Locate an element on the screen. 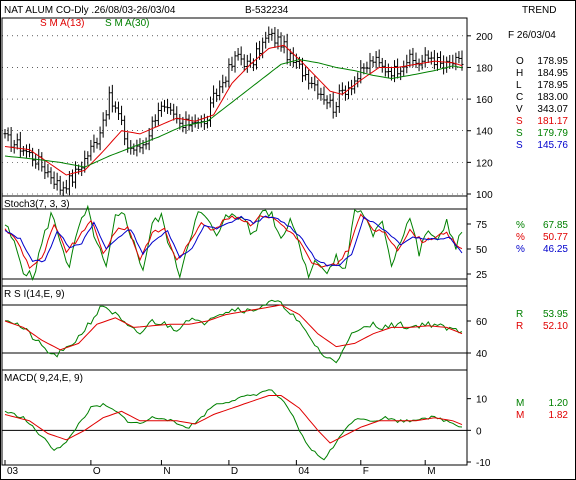 This screenshot has width=576, height=480. price-axis-tick-label: 120 is located at coordinates (484, 163).